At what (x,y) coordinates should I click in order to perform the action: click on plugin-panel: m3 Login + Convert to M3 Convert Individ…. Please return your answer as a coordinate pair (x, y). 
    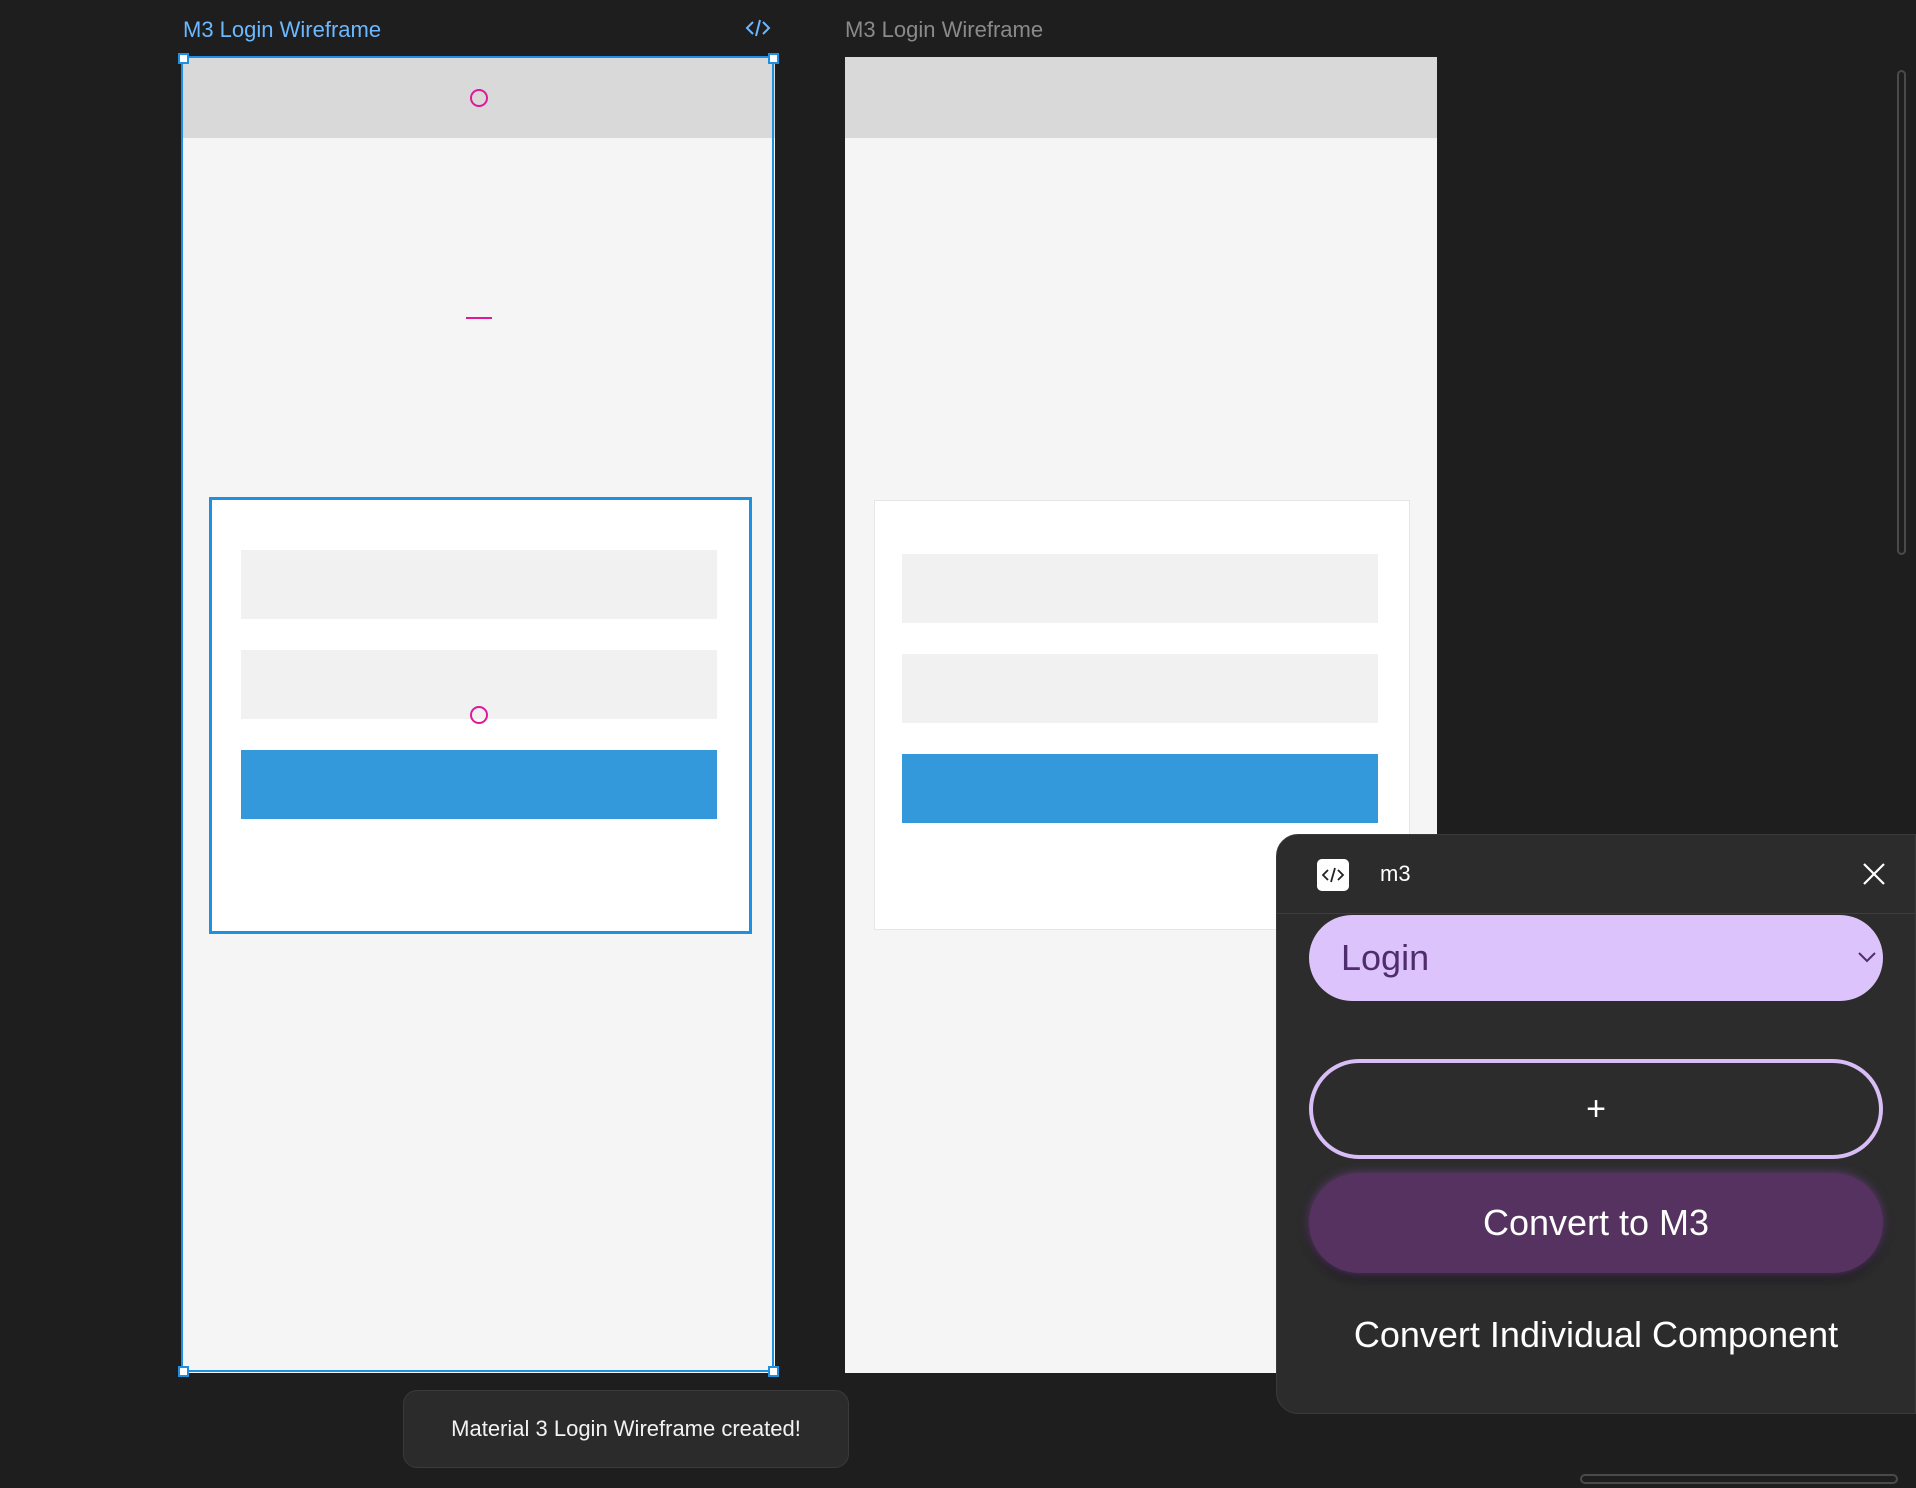
    Looking at the image, I should click on (1596, 1124).